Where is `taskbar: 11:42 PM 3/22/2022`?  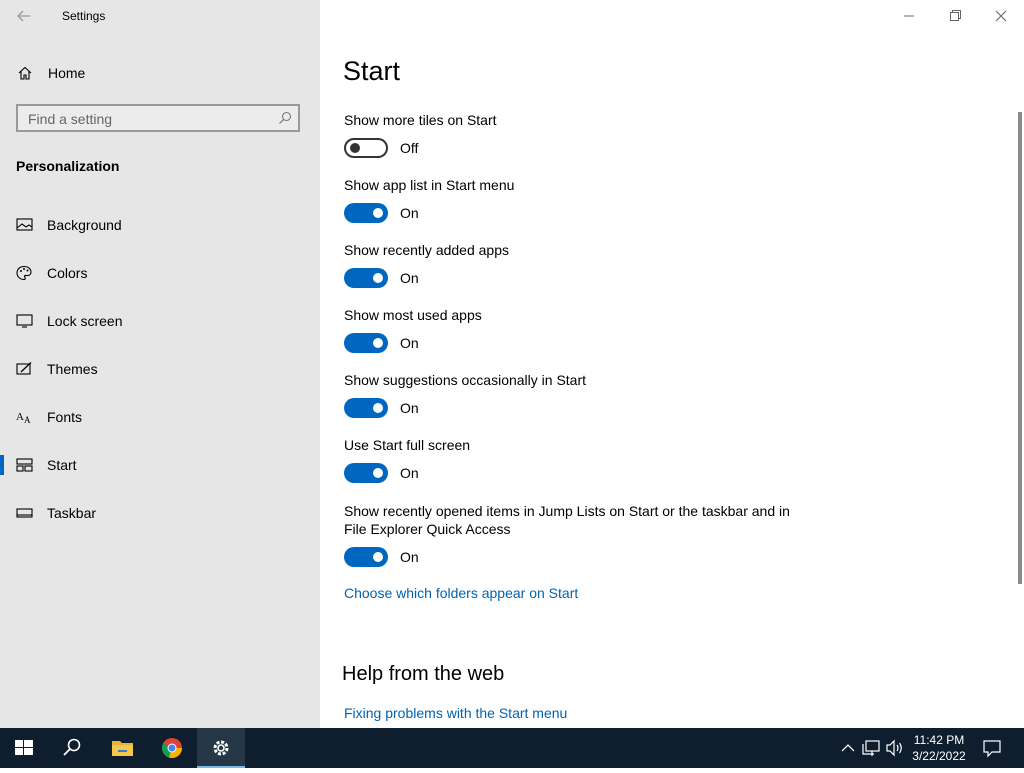 taskbar: 11:42 PM 3/22/2022 is located at coordinates (512, 748).